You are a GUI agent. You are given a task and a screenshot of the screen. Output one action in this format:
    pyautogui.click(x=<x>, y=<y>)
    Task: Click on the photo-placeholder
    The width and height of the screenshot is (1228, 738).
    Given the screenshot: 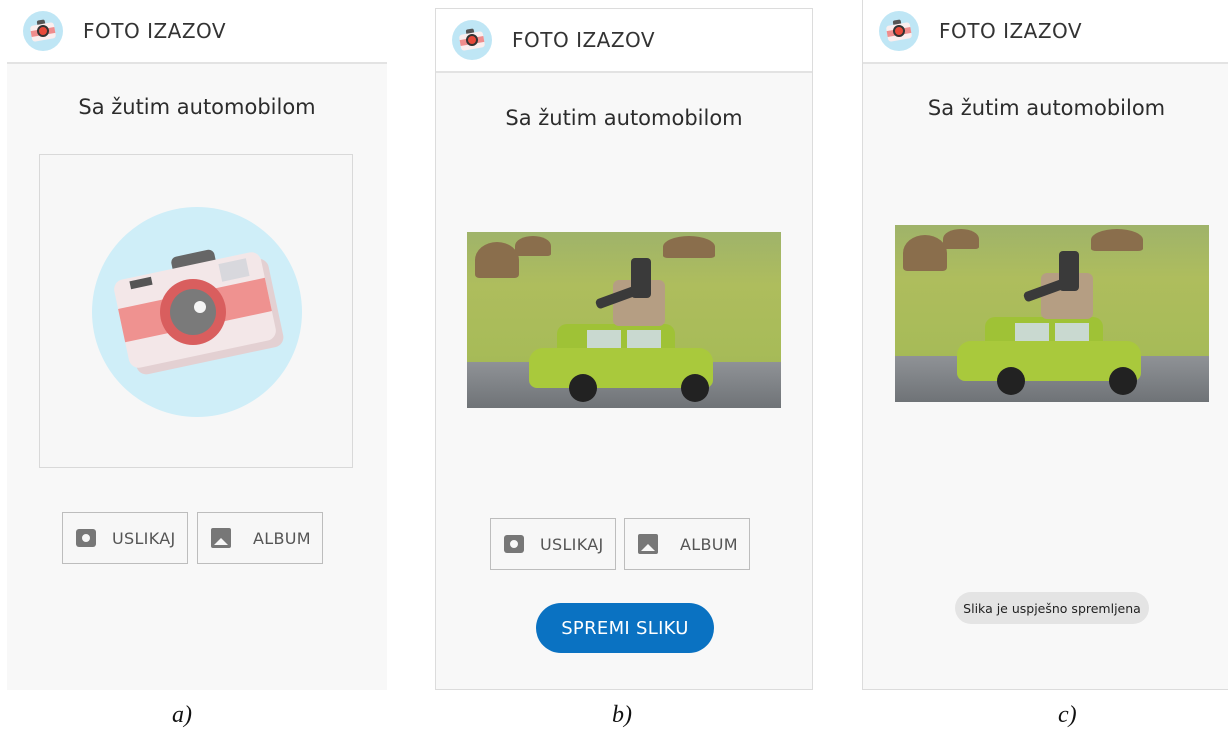 What is the action you would take?
    pyautogui.click(x=196, y=311)
    